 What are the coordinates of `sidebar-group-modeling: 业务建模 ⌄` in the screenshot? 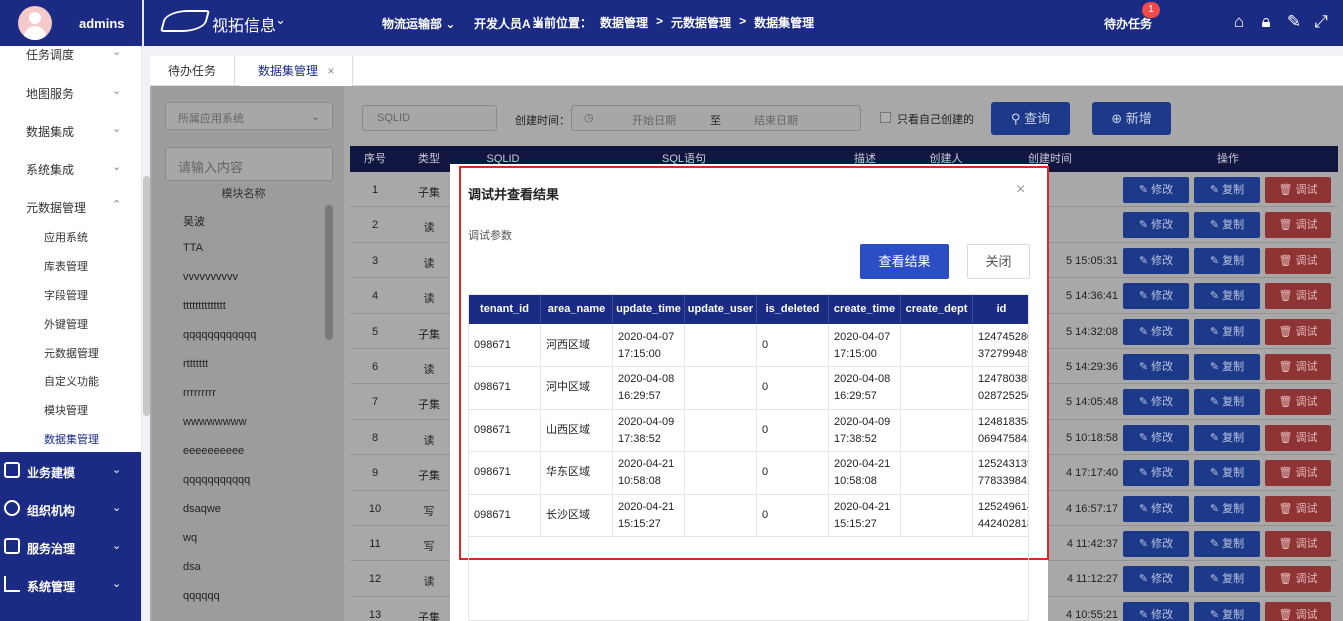 It's located at (70, 471).